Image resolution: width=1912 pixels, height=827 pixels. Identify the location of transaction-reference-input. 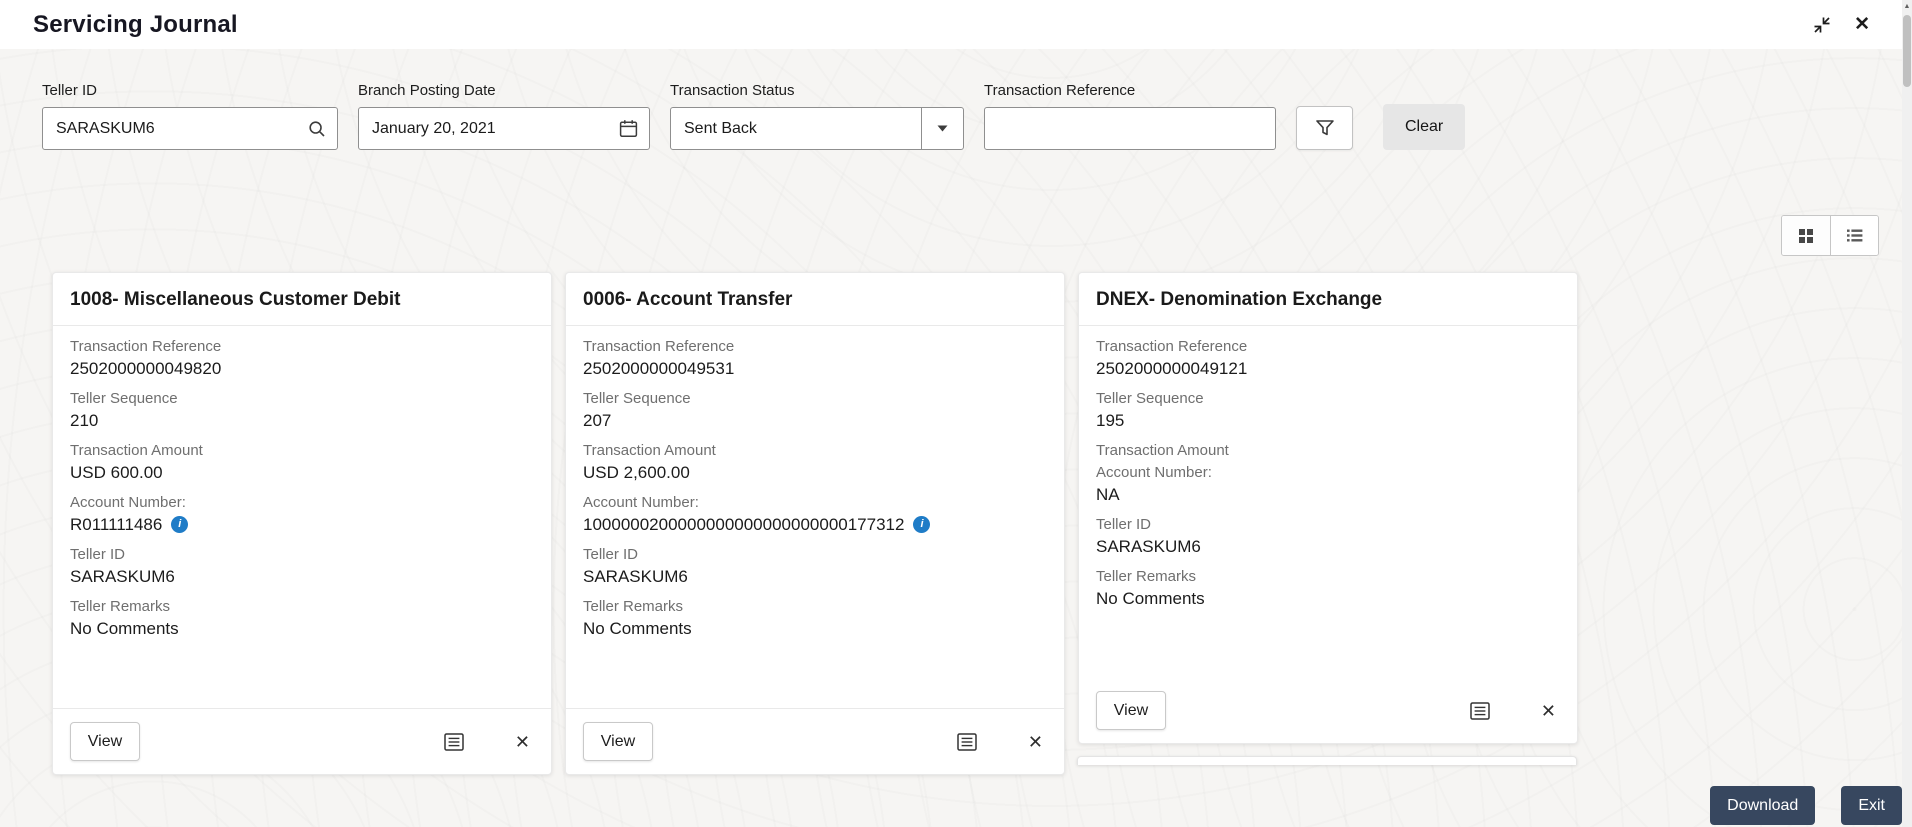
(1130, 128).